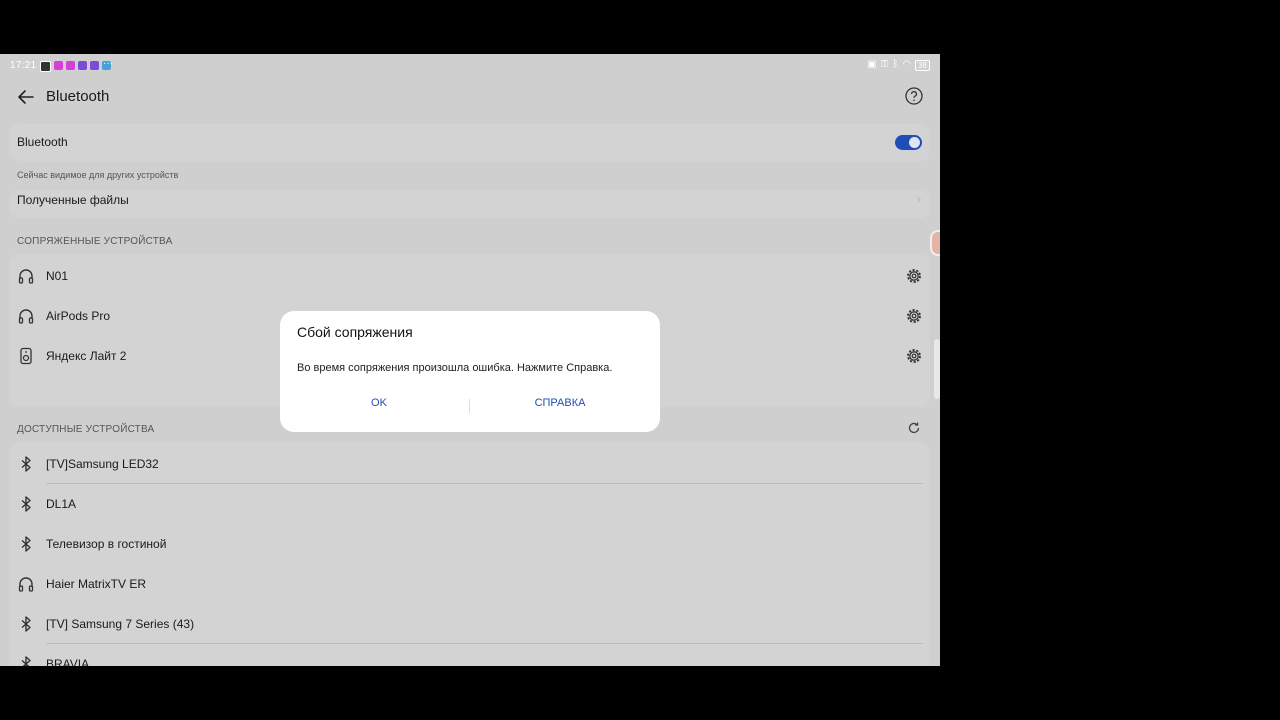 The width and height of the screenshot is (1280, 720). I want to click on device-name: [TV] Samsung 7 Series (43), so click(120, 624).